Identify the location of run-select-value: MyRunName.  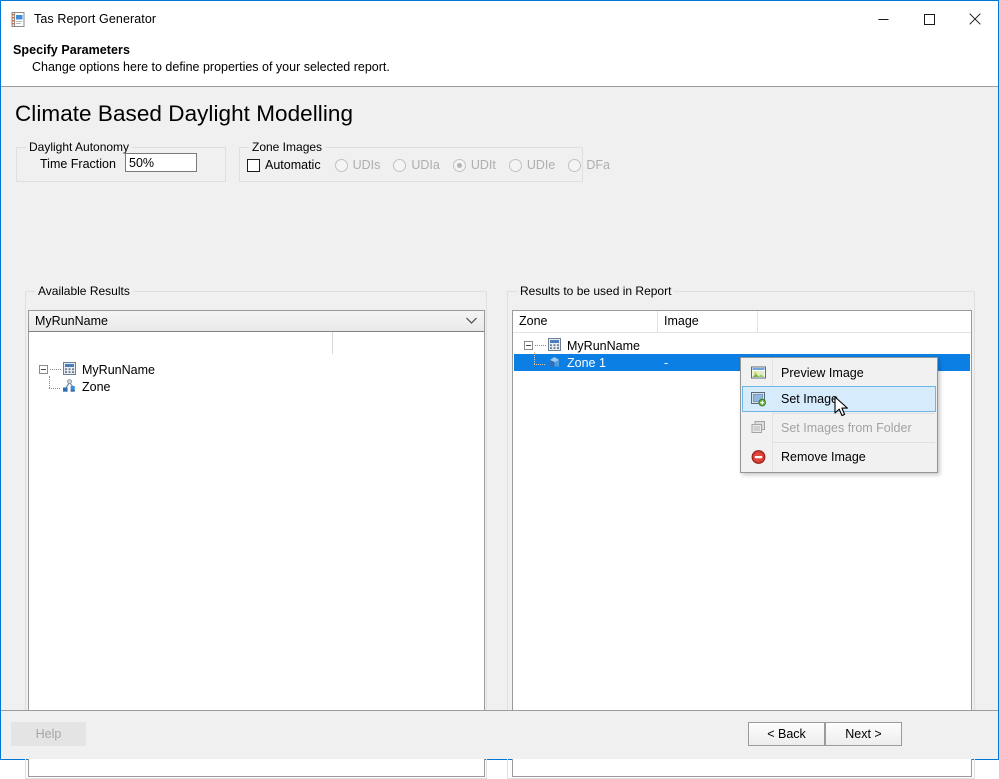
(71, 321).